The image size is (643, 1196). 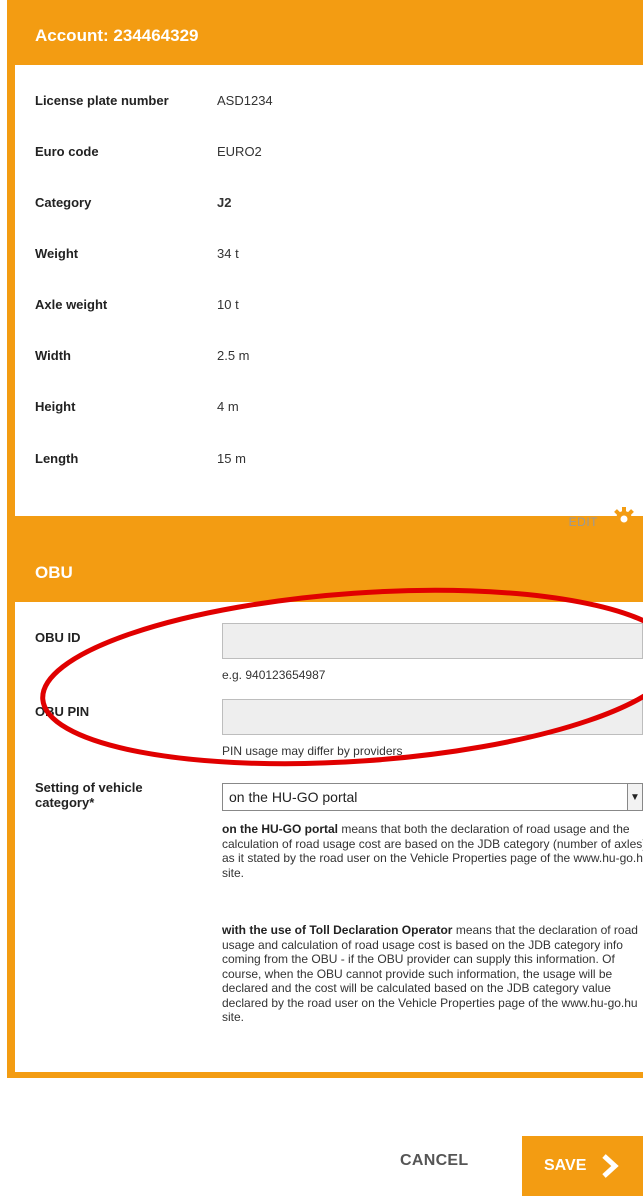 I want to click on description-hugo-portal-bold: on the HU-GO portal, so click(x=280, y=829).